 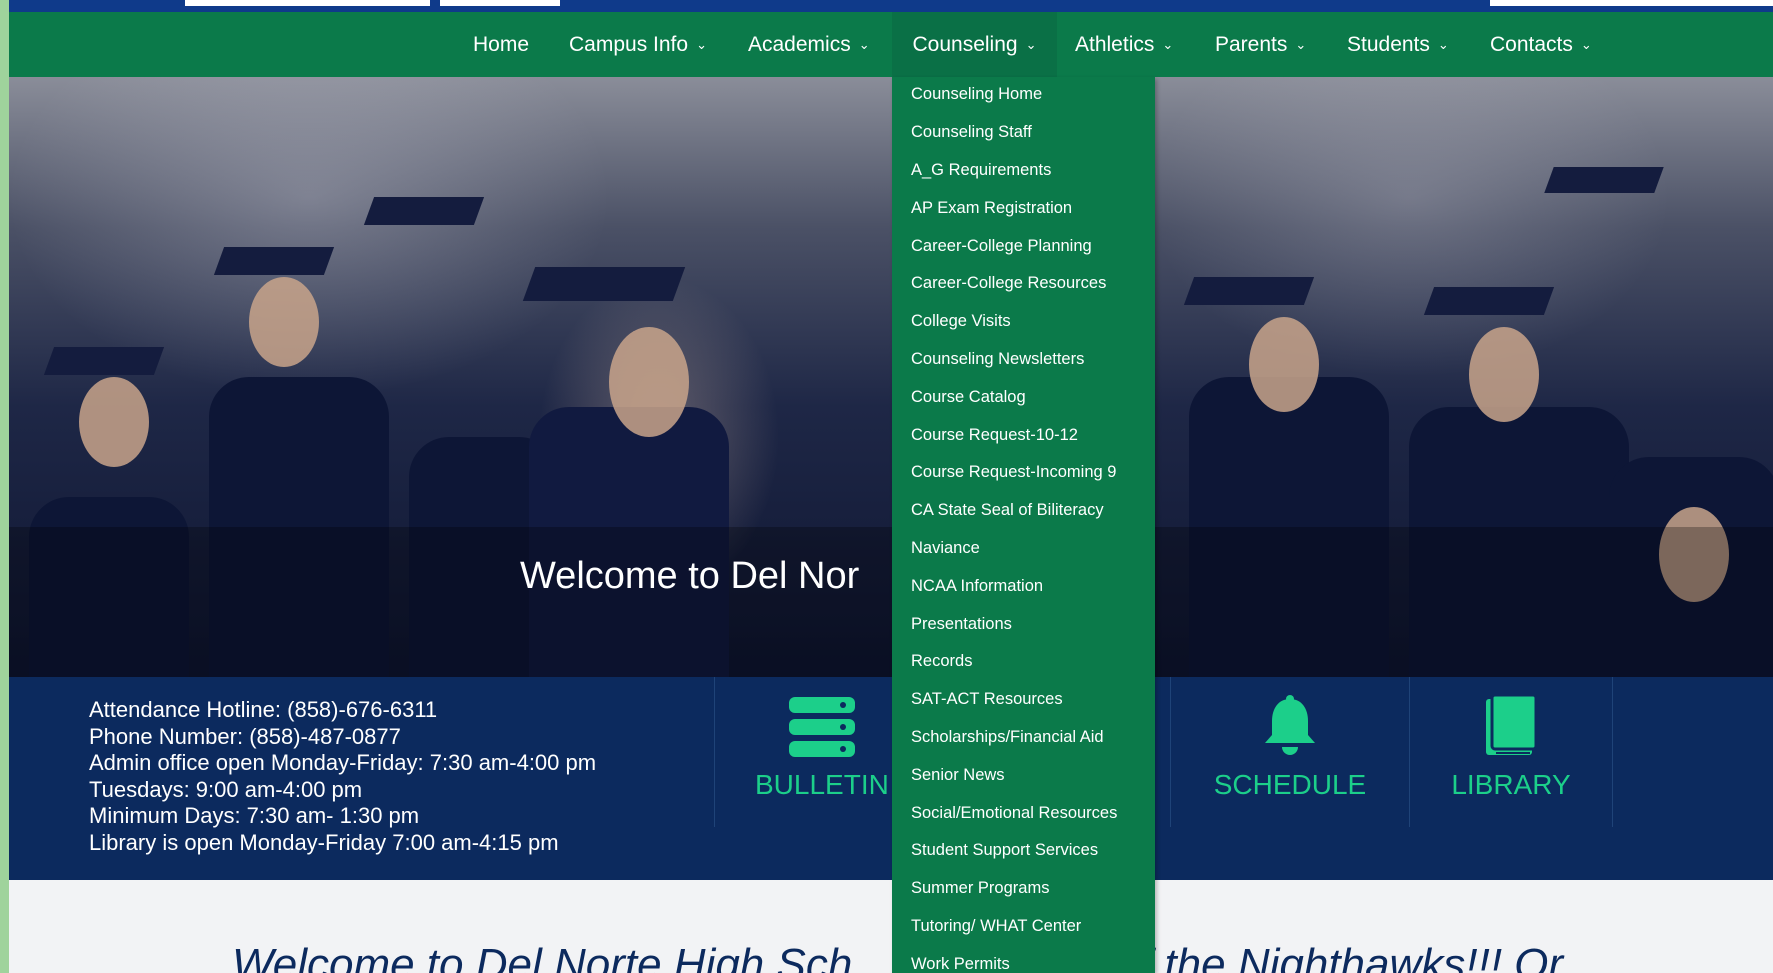 What do you see at coordinates (254, 815) in the screenshot?
I see `info-line: Minimum Days: 7:30 am- 1:30 pm` at bounding box center [254, 815].